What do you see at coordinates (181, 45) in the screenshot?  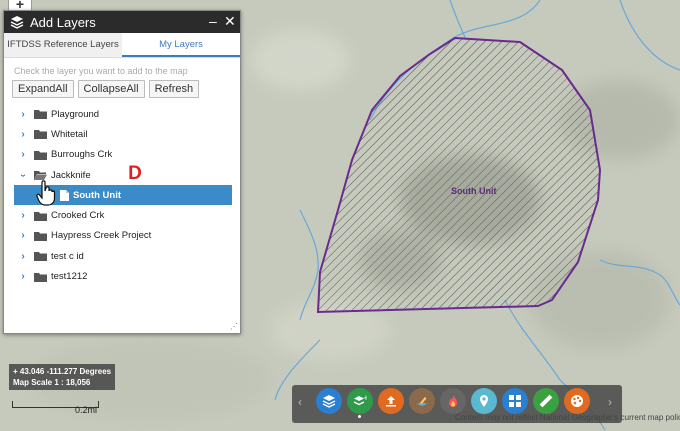 I see `tab-my-layers: My Layers` at bounding box center [181, 45].